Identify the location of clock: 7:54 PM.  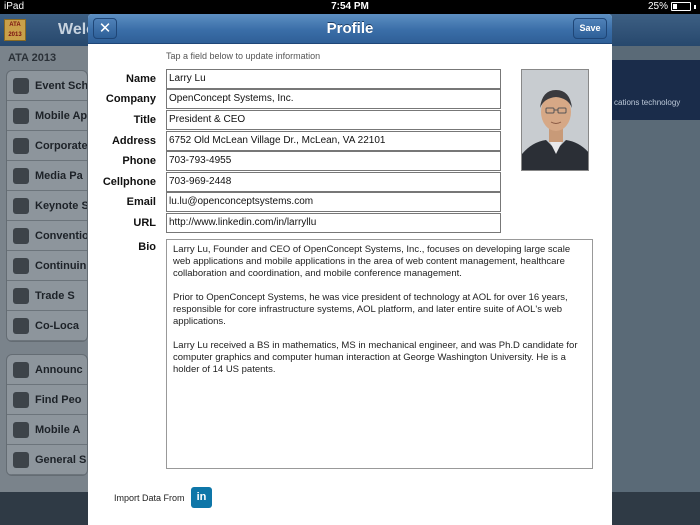
(350, 6).